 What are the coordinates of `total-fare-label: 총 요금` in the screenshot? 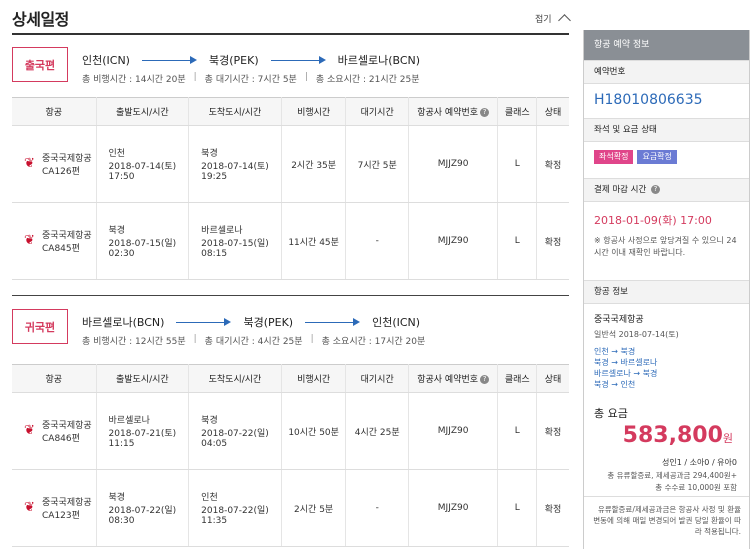 It's located at (611, 413).